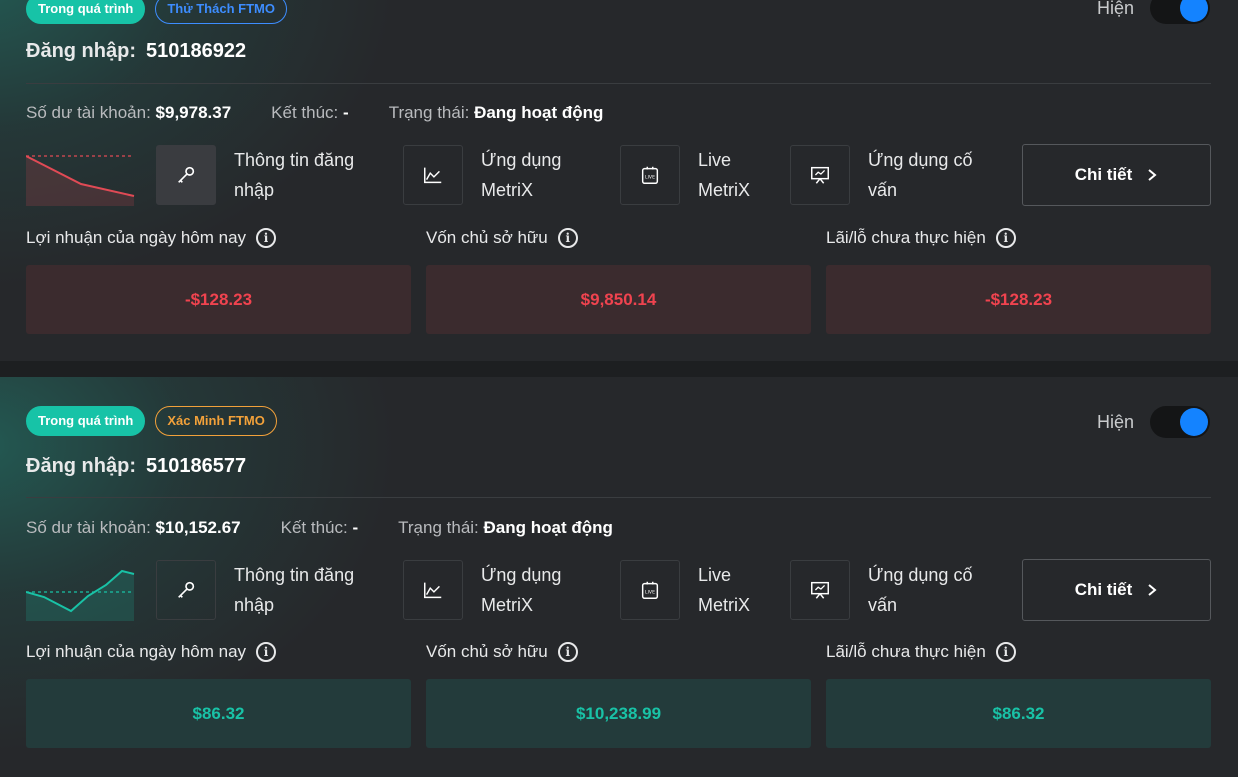 The image size is (1238, 777). I want to click on tag-row: Trong quá trình Thử Thách FTMO, so click(156, 12).